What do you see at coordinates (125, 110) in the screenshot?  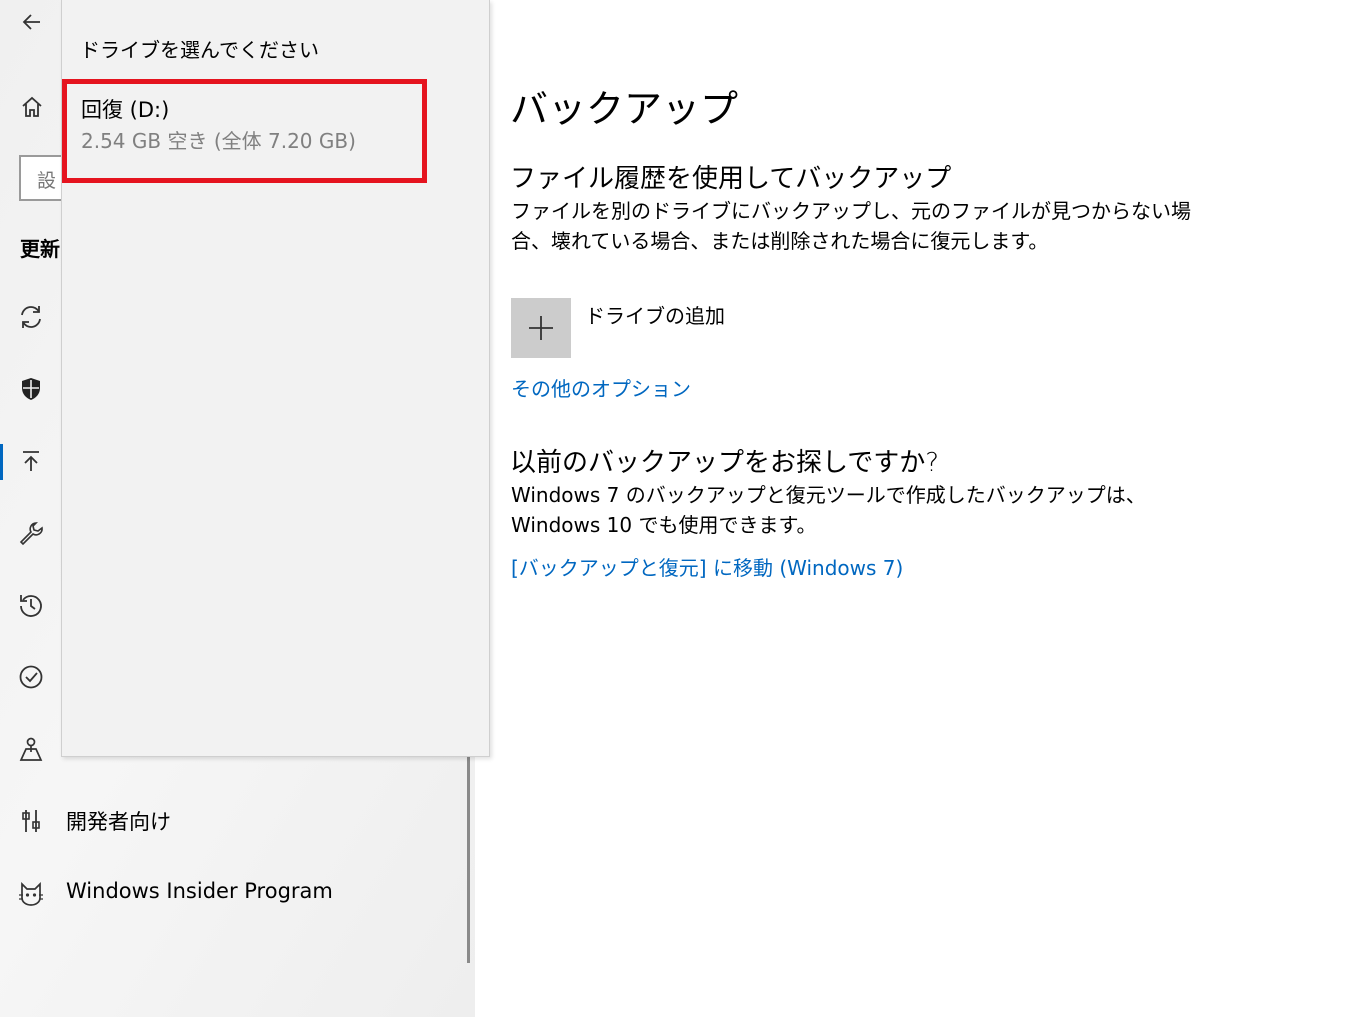 I see `drive-name: 回復 (D:)` at bounding box center [125, 110].